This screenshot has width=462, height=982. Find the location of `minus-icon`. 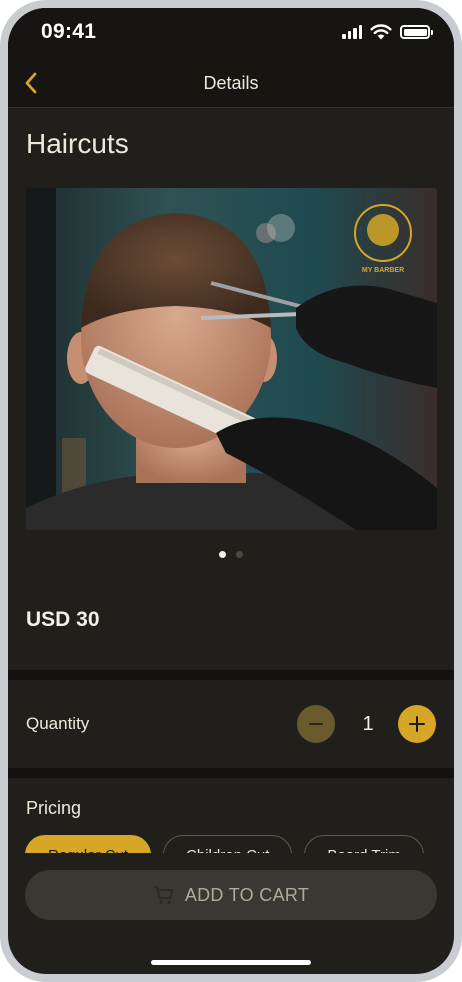

minus-icon is located at coordinates (316, 724).